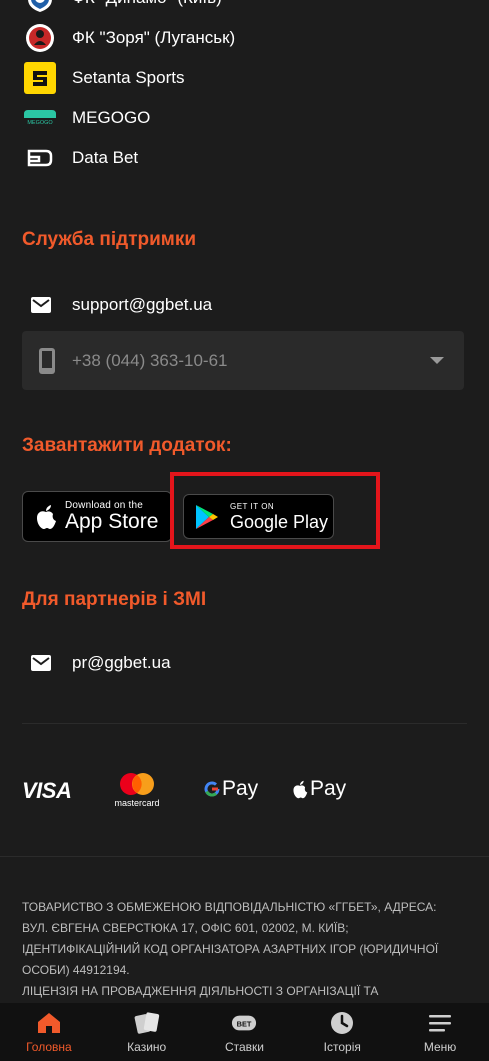 This screenshot has width=489, height=1061. Describe the element at coordinates (40, 8) in the screenshot. I see `dynamo-kyiv-logo` at that location.